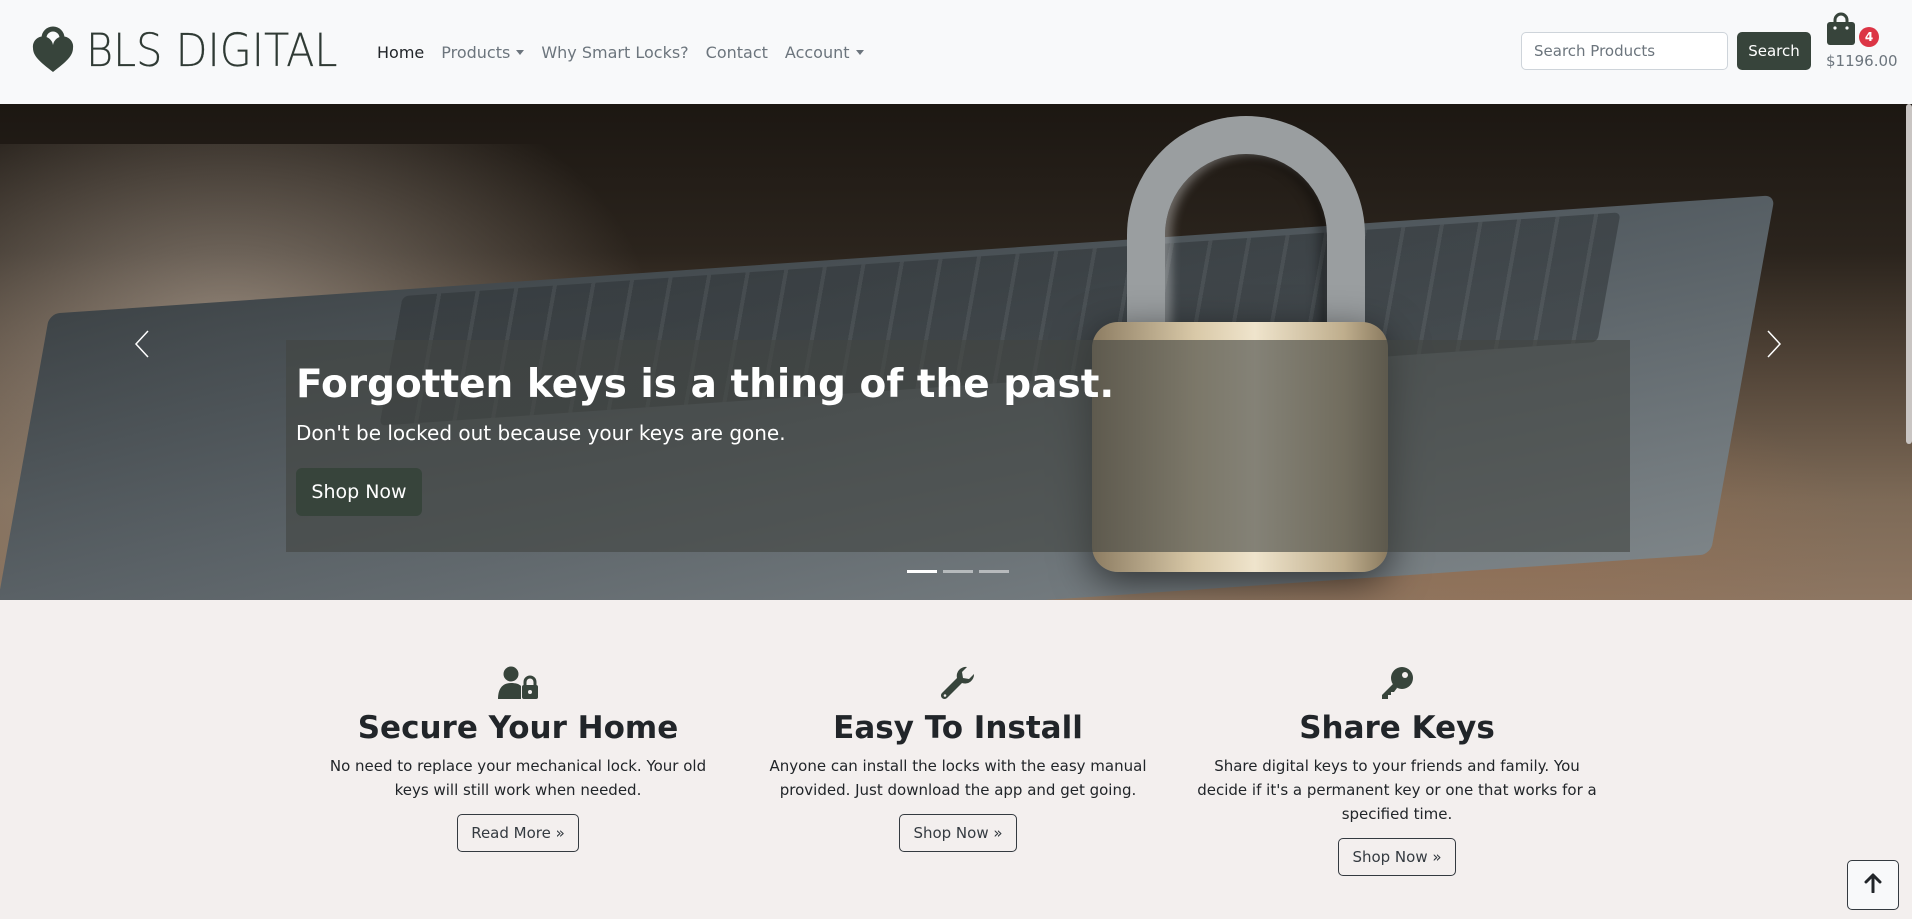  I want to click on carousel-indicators, so click(958, 571).